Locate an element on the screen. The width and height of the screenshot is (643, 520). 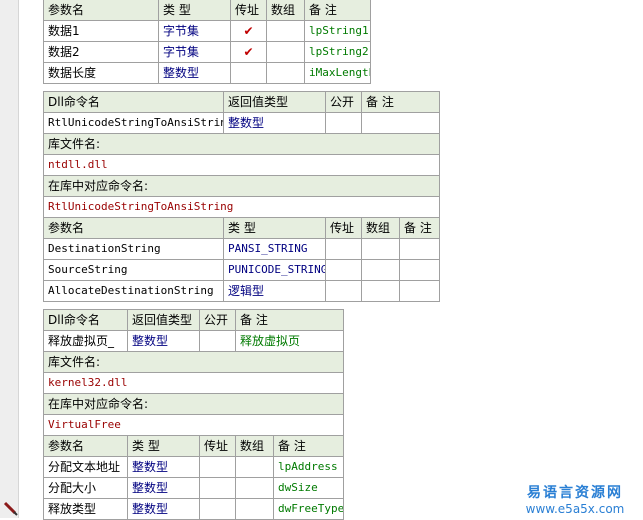
lib-value-row: kernel32.dll is located at coordinates (193, 383).